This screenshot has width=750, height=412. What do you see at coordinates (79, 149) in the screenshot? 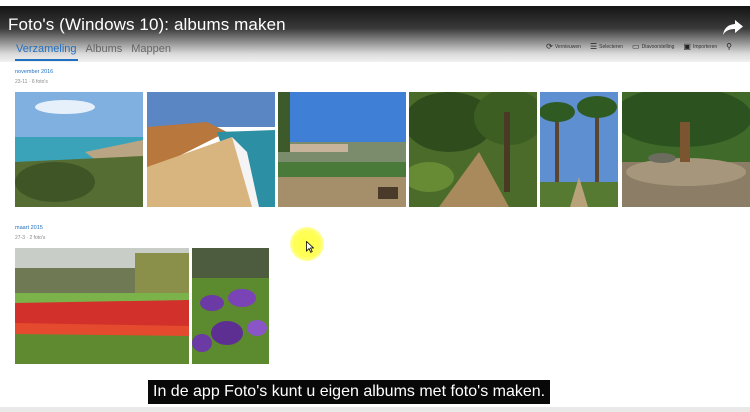
I see `photo-coastline` at bounding box center [79, 149].